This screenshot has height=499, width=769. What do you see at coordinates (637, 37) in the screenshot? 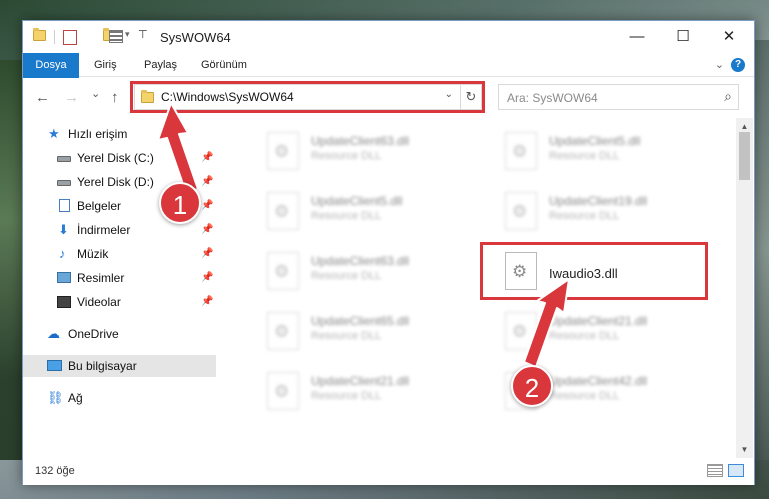
I see `minimize-button: —` at bounding box center [637, 37].